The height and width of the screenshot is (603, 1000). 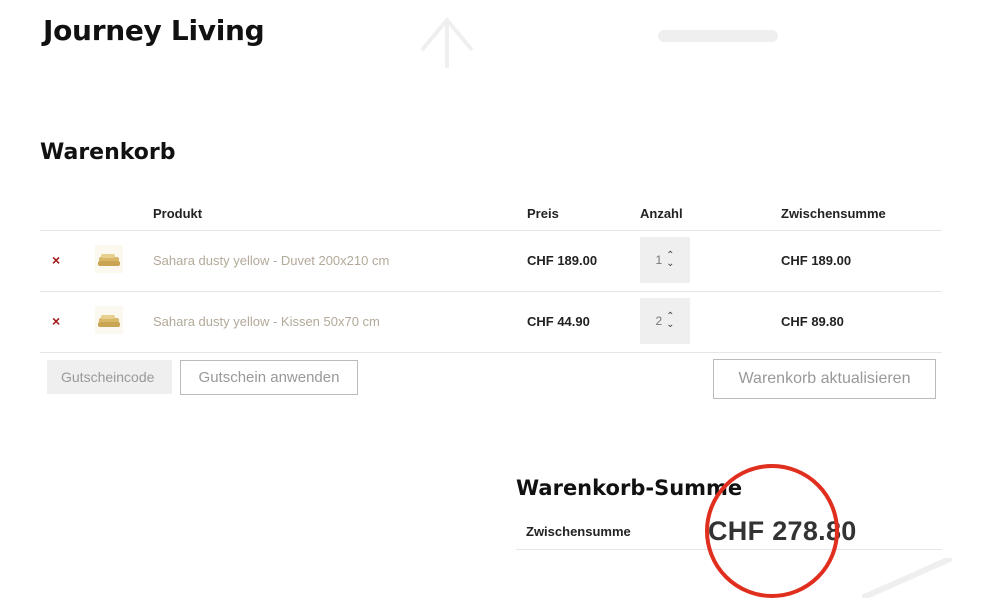 What do you see at coordinates (562, 260) in the screenshot?
I see `product-price: CHF 189.00` at bounding box center [562, 260].